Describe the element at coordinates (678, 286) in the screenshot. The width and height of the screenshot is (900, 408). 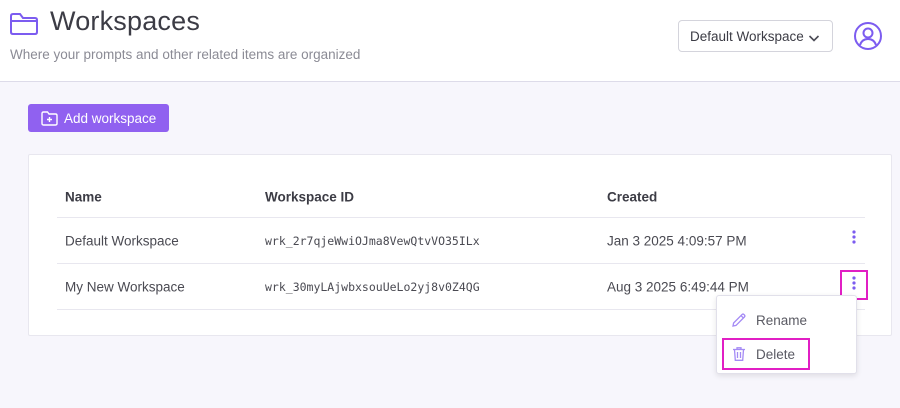
I see `workspace-created: Aug 3 2025 6:49:44 PM` at that location.